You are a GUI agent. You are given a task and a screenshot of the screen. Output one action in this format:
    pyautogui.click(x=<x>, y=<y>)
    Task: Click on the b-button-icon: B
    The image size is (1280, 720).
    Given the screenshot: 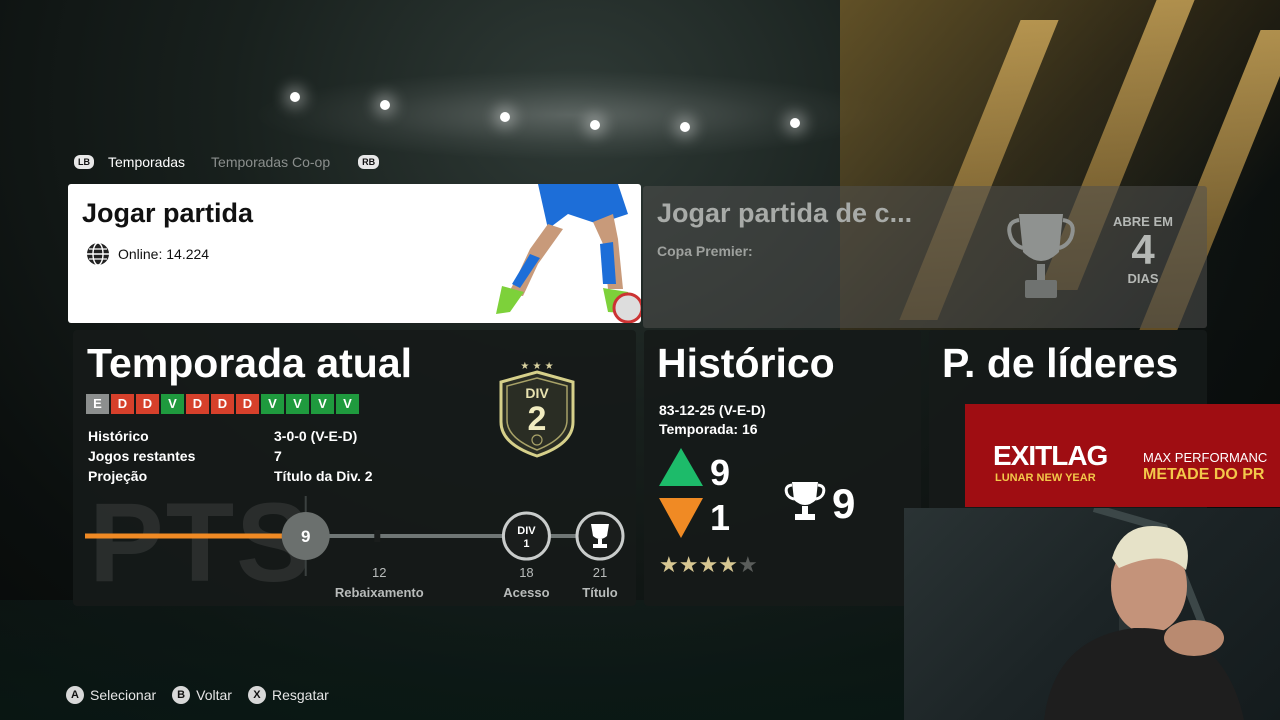 What is the action you would take?
    pyautogui.click(x=181, y=695)
    